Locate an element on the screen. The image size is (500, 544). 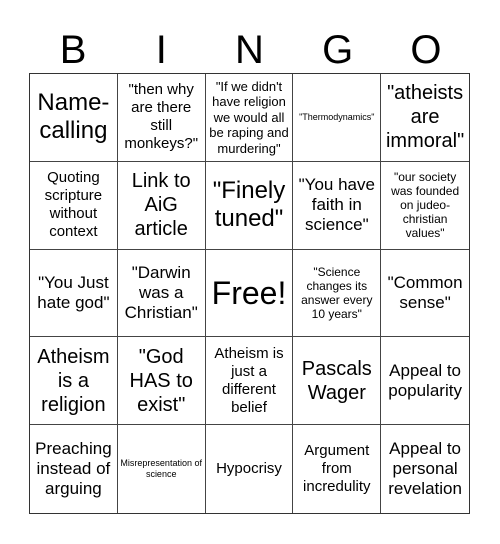
cell-text: Name-calling is located at coordinates (73, 117).